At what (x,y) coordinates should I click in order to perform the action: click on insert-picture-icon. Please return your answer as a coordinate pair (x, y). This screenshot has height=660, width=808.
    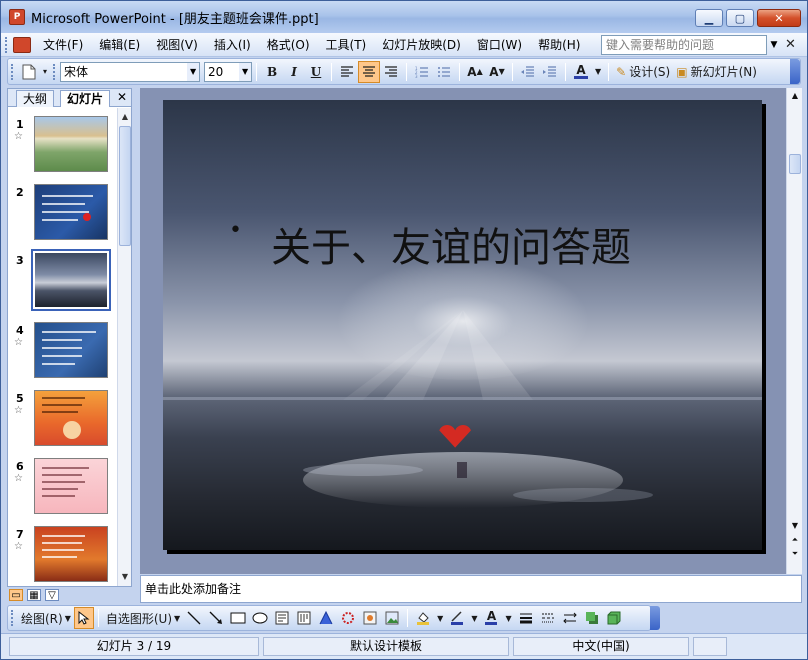
    Looking at the image, I should click on (392, 618).